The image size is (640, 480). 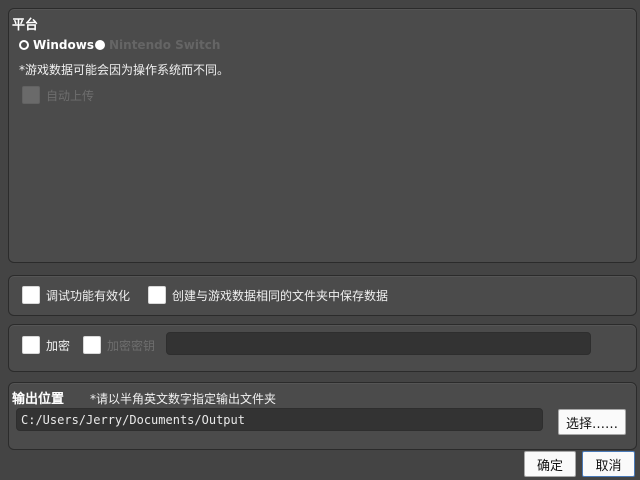 I want to click on encrypt-checkbox, so click(x=31, y=345).